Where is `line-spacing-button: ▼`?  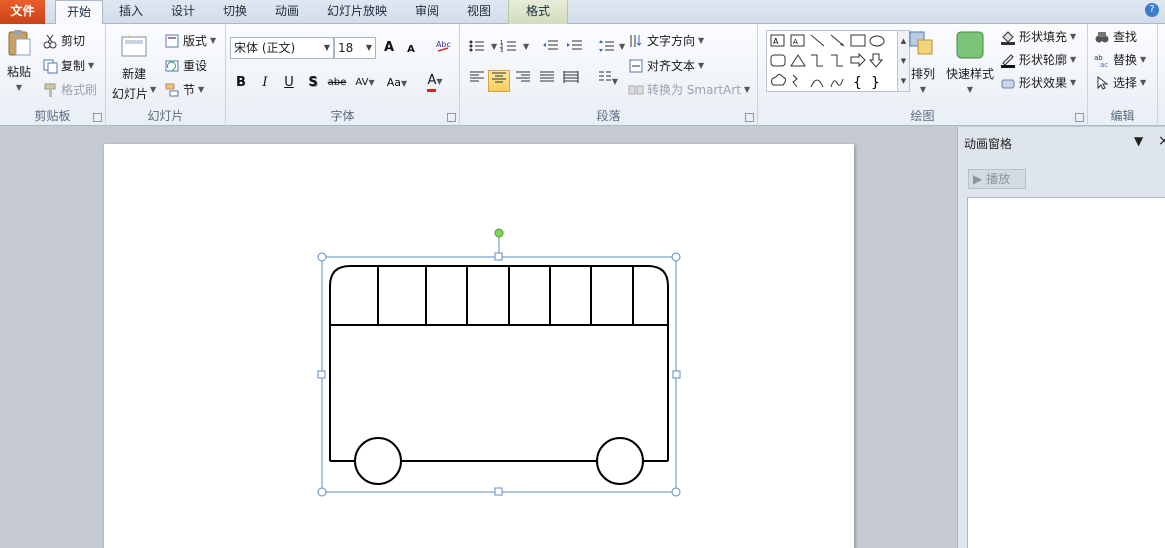 line-spacing-button: ▼ is located at coordinates (611, 46).